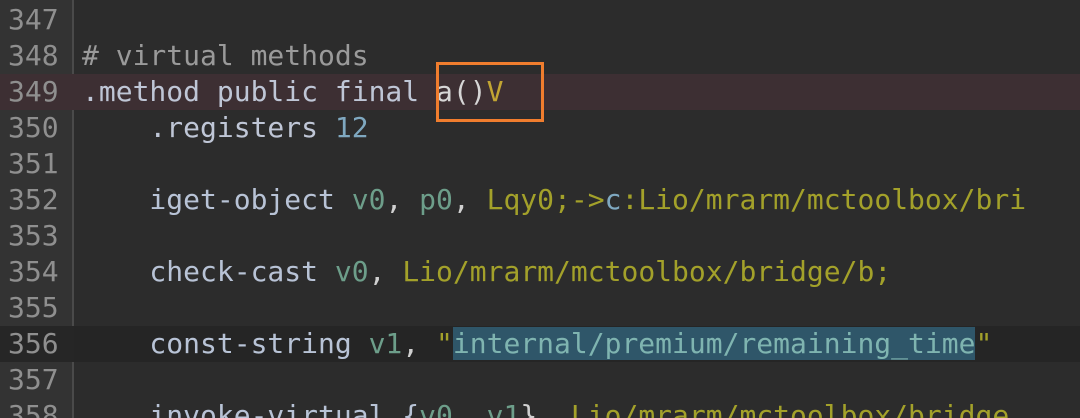 This screenshot has height=418, width=1080. I want to click on line-number: 355, so click(33, 307).